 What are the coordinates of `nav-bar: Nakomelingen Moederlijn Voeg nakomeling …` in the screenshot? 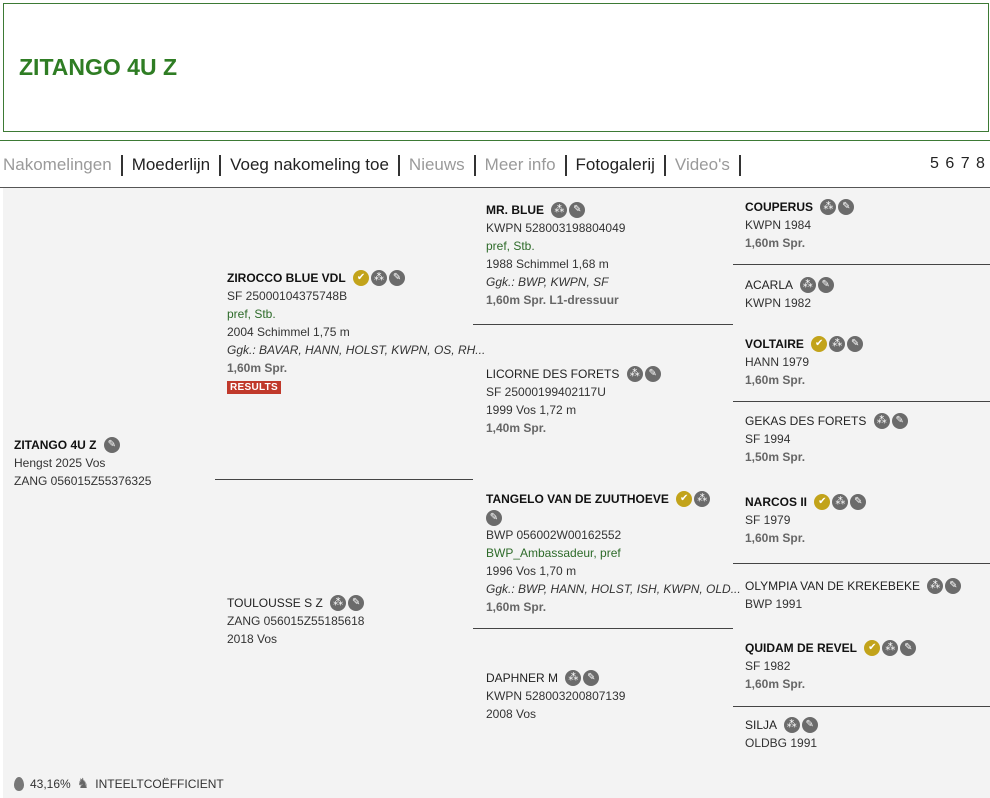 It's located at (376, 165).